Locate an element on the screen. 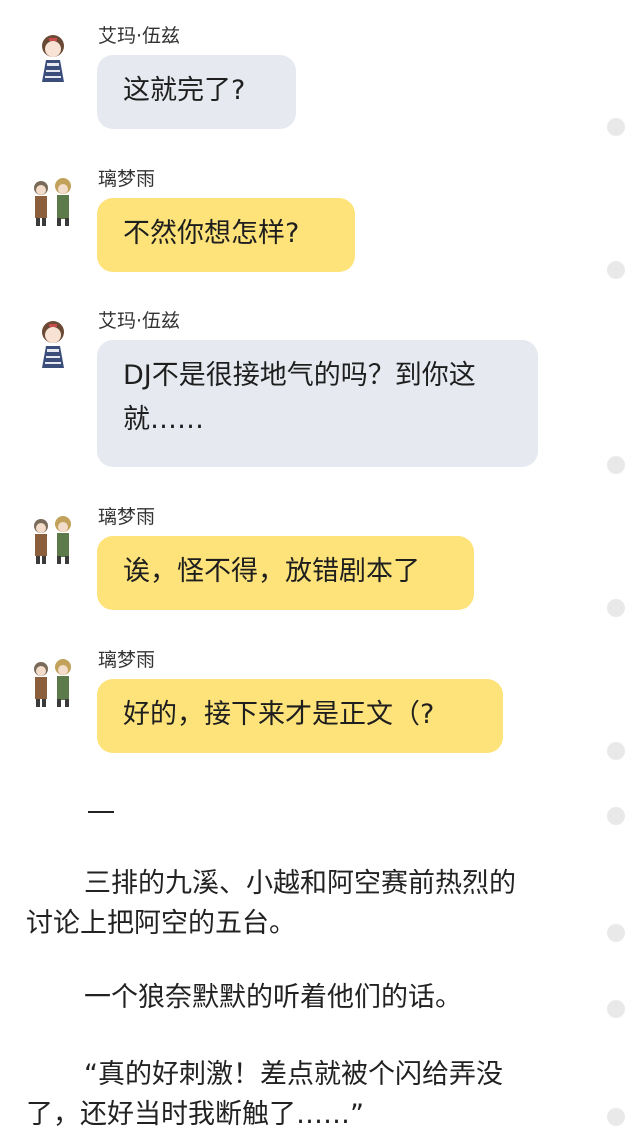 Image resolution: width=640 pixels, height=1139 pixels. story-line: 一个狼奈默默的听着他们的话。 is located at coordinates (273, 997).